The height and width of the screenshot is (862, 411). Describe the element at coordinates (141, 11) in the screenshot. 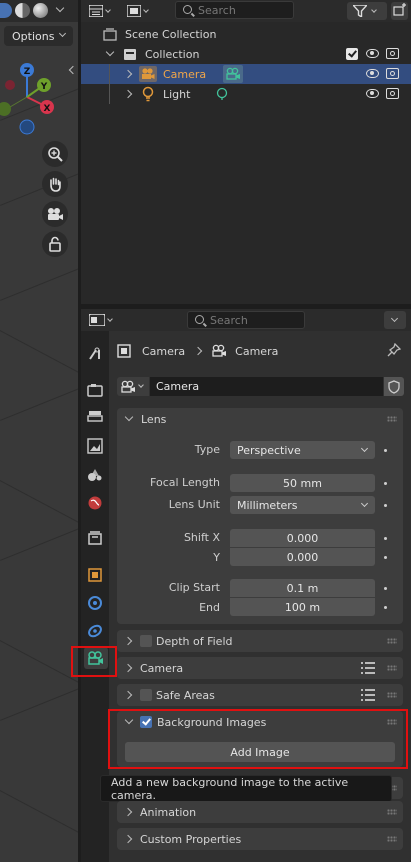

I see `display-mode-button` at that location.